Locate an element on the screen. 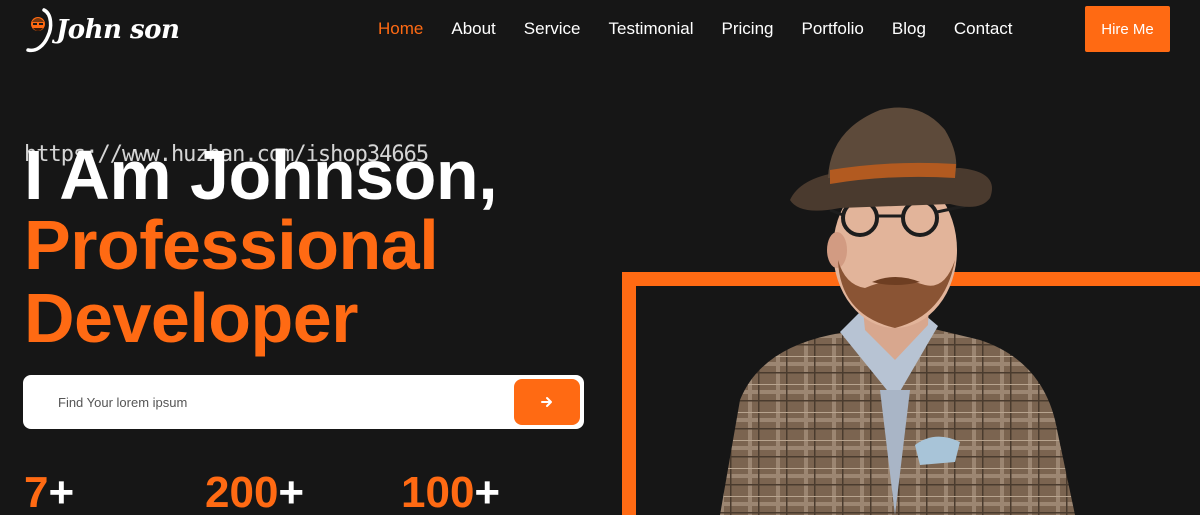  arrow-right-icon is located at coordinates (546, 402).